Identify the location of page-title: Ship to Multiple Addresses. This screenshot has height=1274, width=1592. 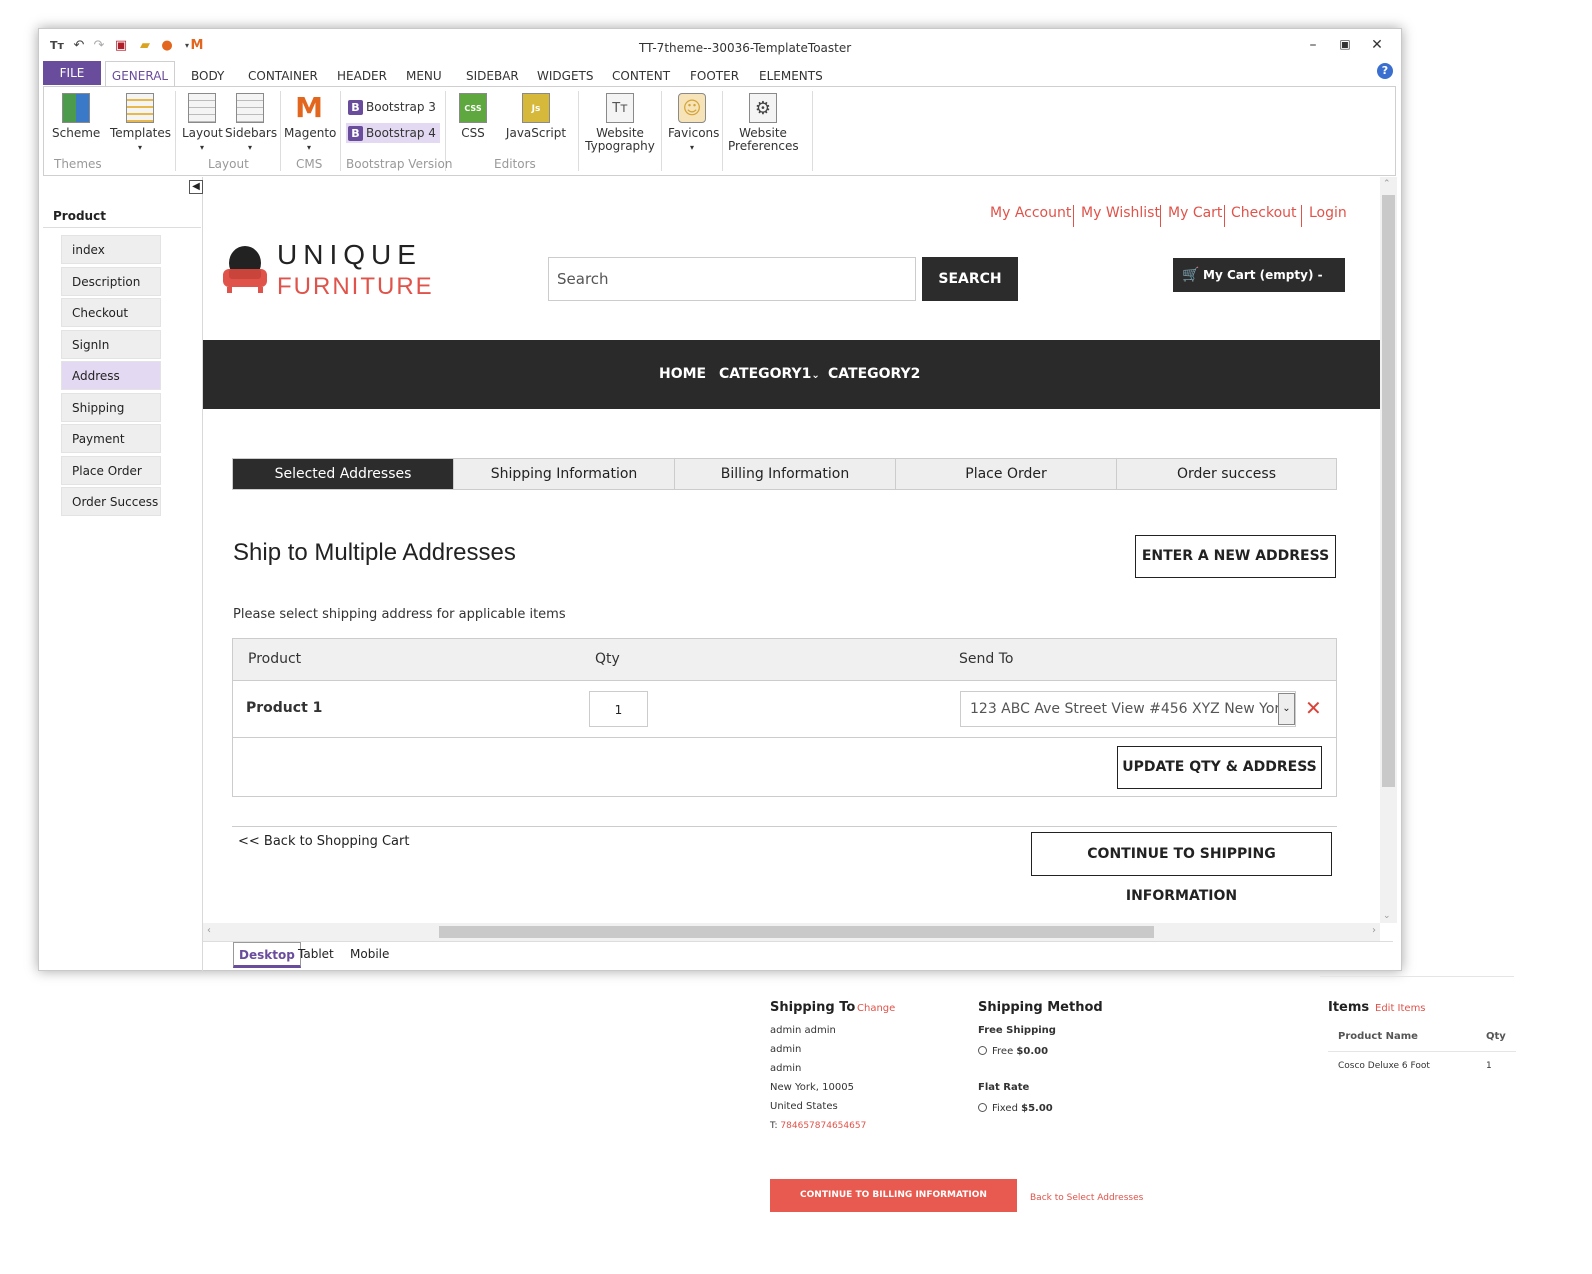
(374, 552).